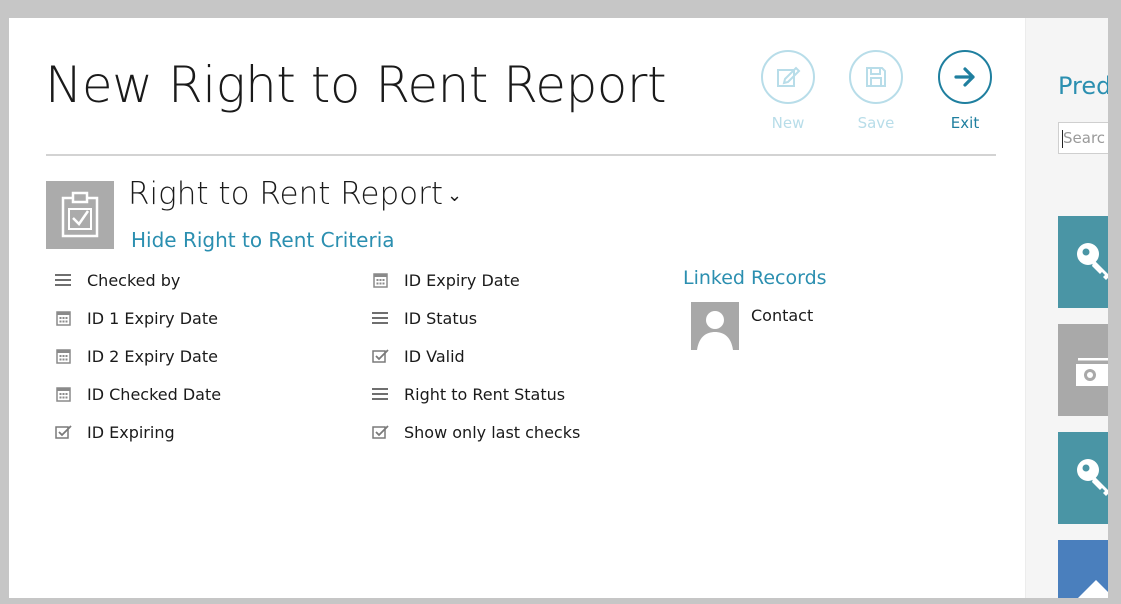  I want to click on linked-records-title: Linked Records, so click(755, 278).